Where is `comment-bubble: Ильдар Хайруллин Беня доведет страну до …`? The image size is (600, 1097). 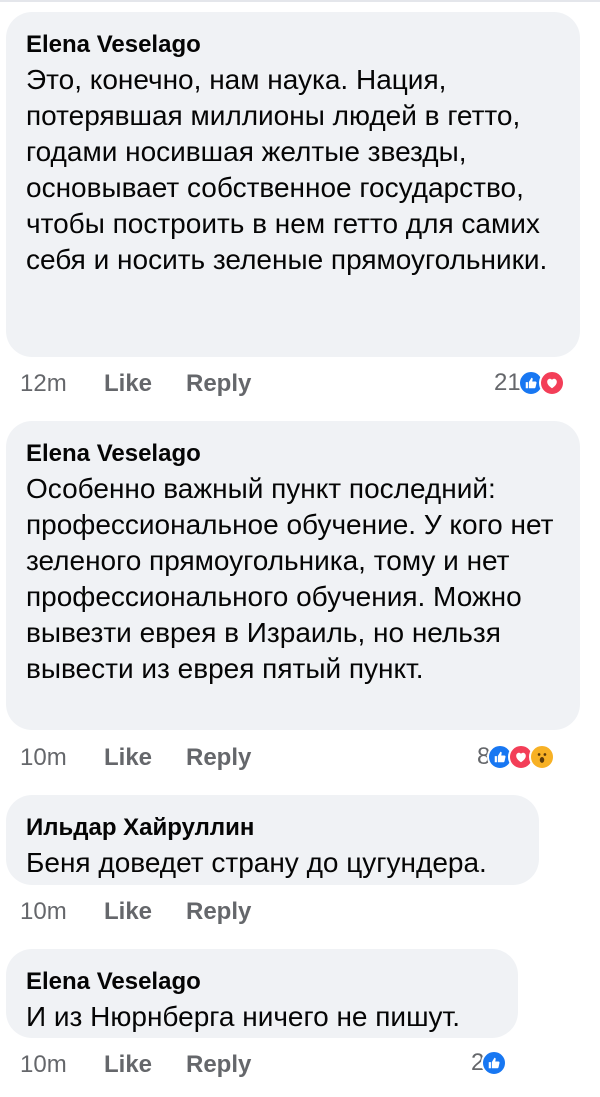
comment-bubble: Ильдар Хайруллин Беня доведет страну до … is located at coordinates (272, 840).